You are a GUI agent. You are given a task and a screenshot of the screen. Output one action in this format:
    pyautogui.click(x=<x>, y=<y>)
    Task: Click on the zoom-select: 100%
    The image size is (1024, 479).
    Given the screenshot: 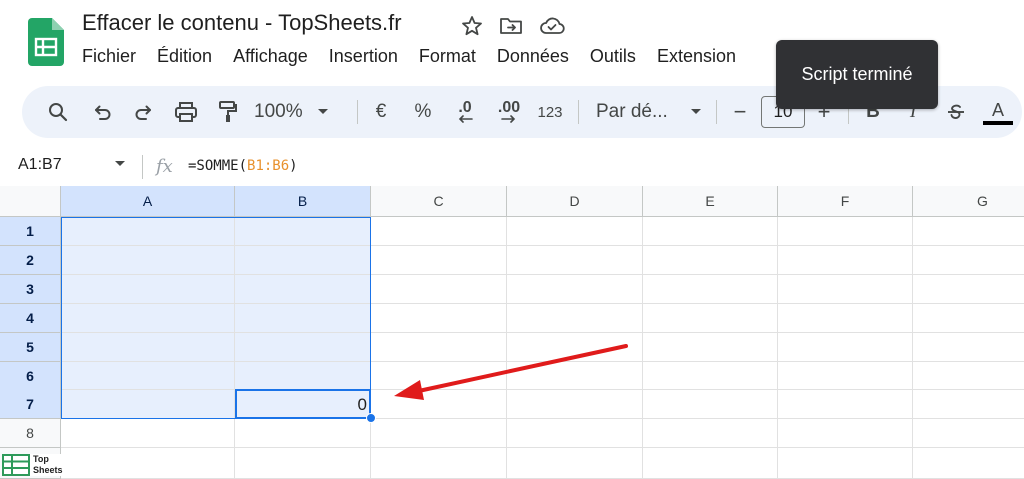 What is the action you would take?
    pyautogui.click(x=299, y=112)
    